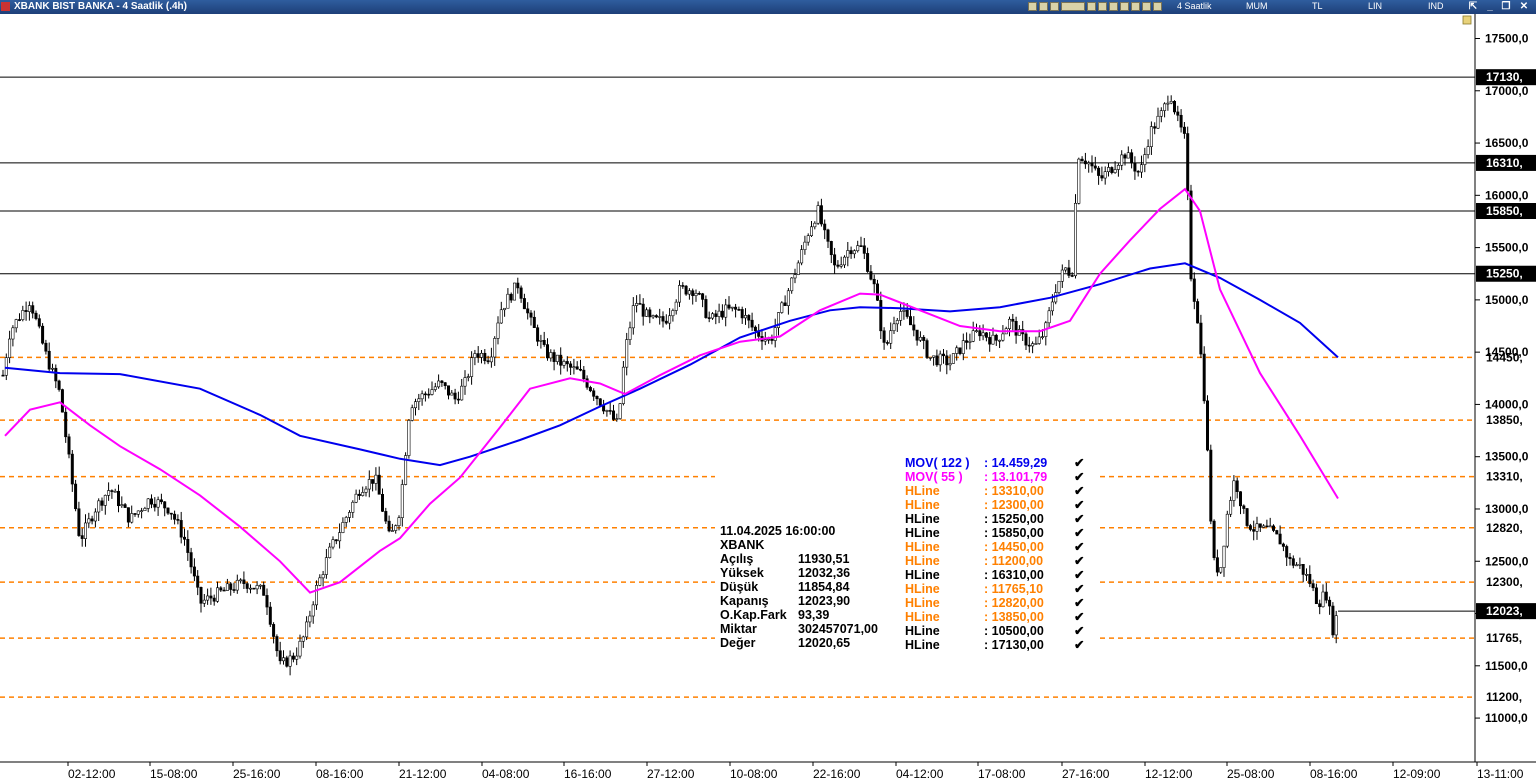 The width and height of the screenshot is (1536, 781). Describe the element at coordinates (1317, 6) in the screenshot. I see `menu-currency: TL` at that location.